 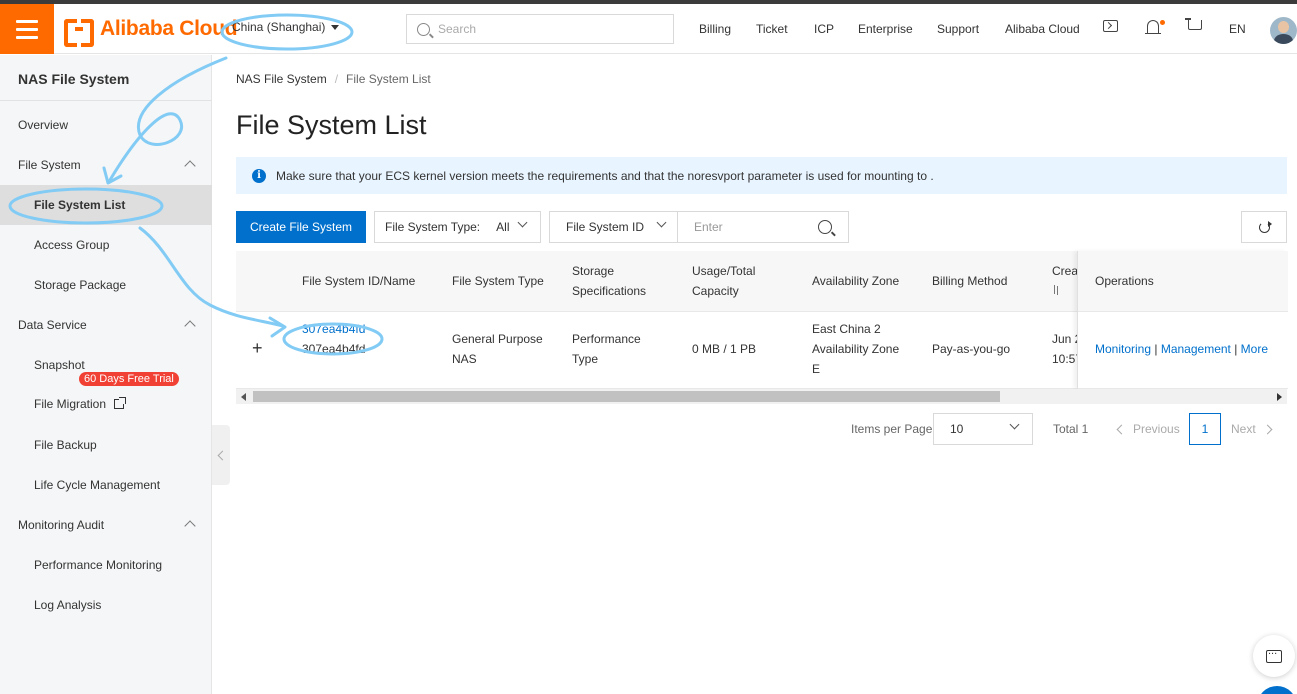 What do you see at coordinates (606, 339) in the screenshot?
I see `storage-line1: Performance` at bounding box center [606, 339].